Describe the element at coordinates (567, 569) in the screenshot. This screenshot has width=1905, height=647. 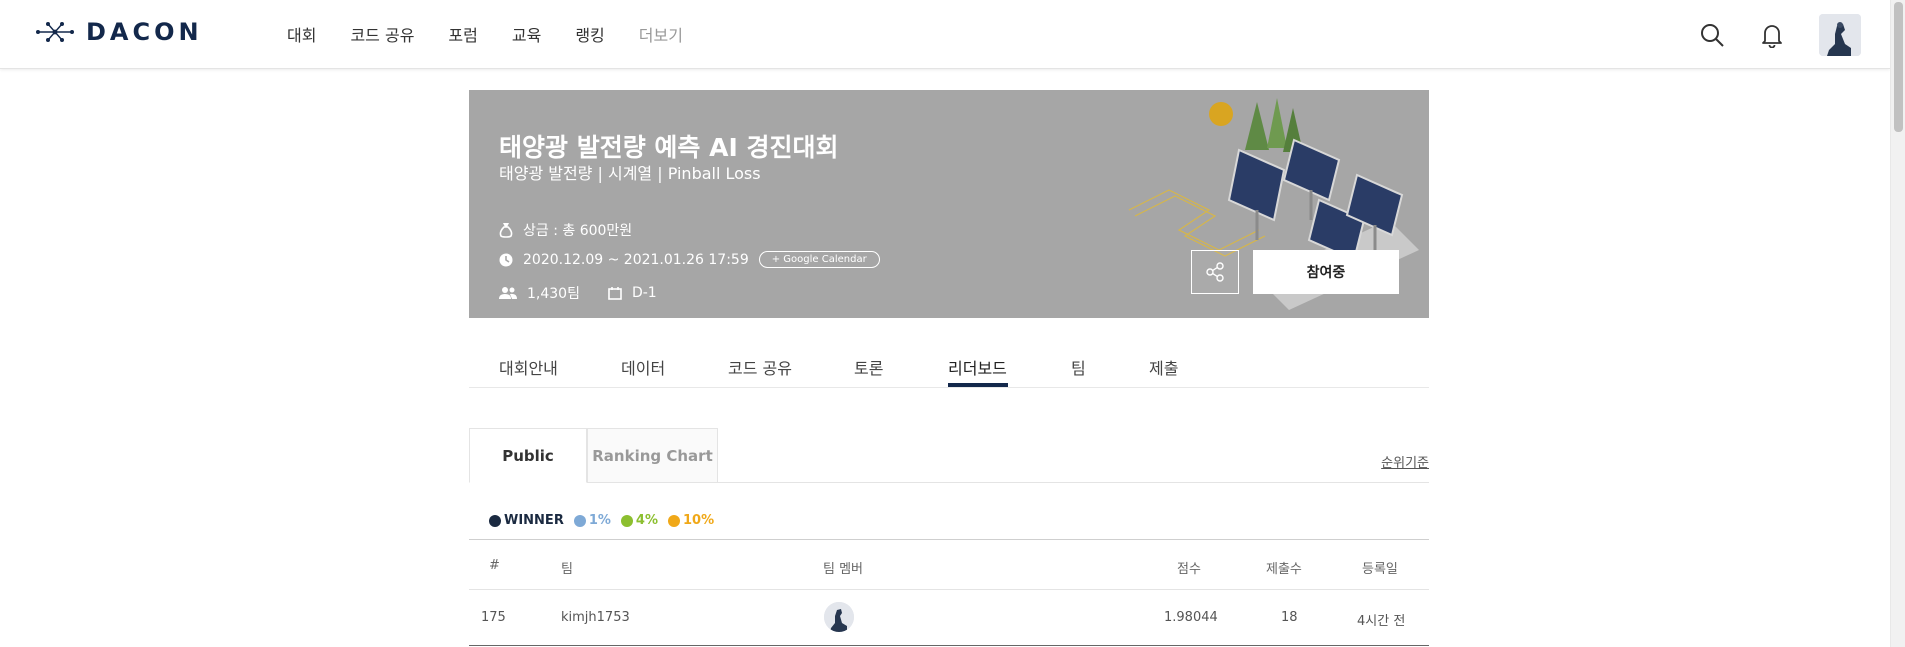
I see `col-team: 팀` at that location.